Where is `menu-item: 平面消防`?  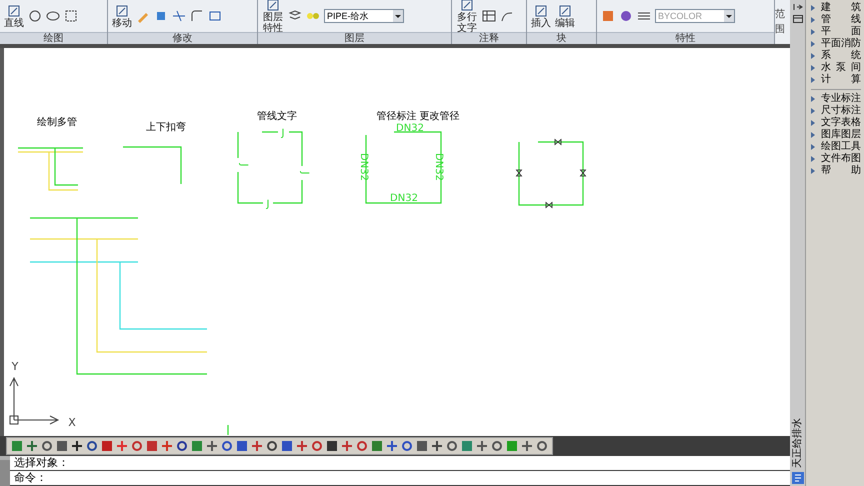 menu-item: 平面消防 is located at coordinates (841, 44).